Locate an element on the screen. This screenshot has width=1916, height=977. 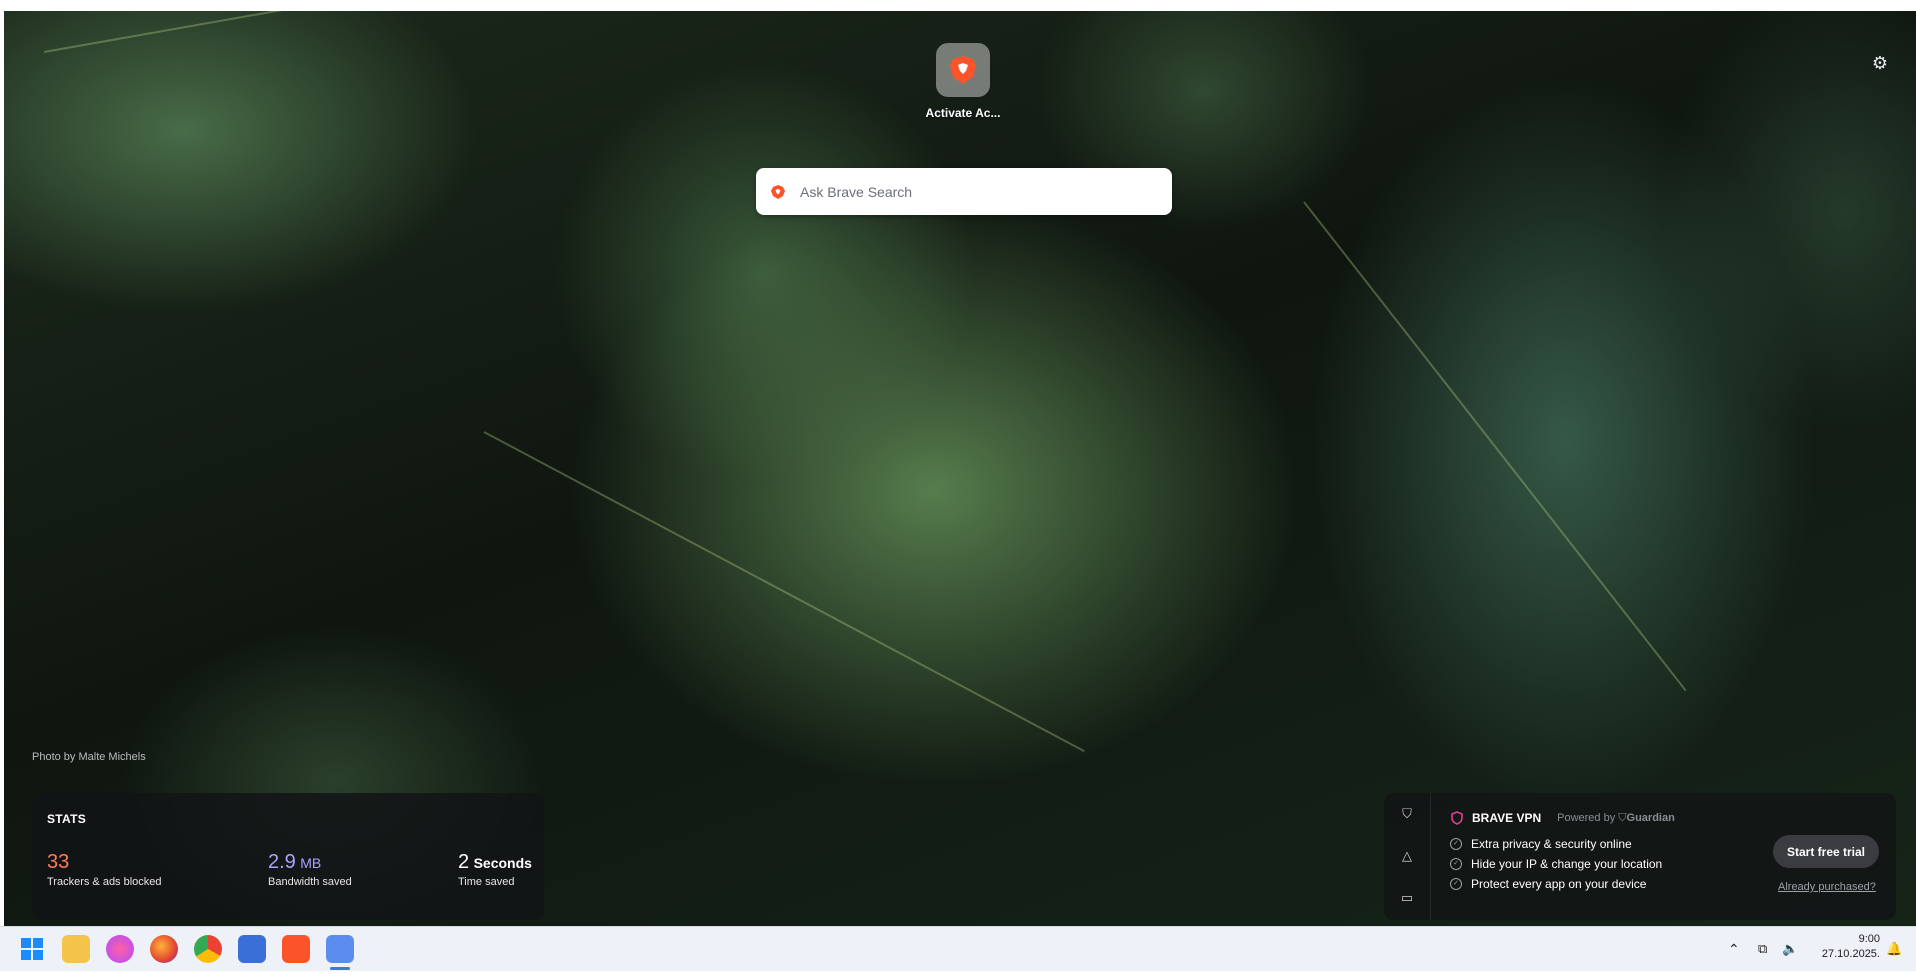
network-icon: ⧉ is located at coordinates (1762, 949).